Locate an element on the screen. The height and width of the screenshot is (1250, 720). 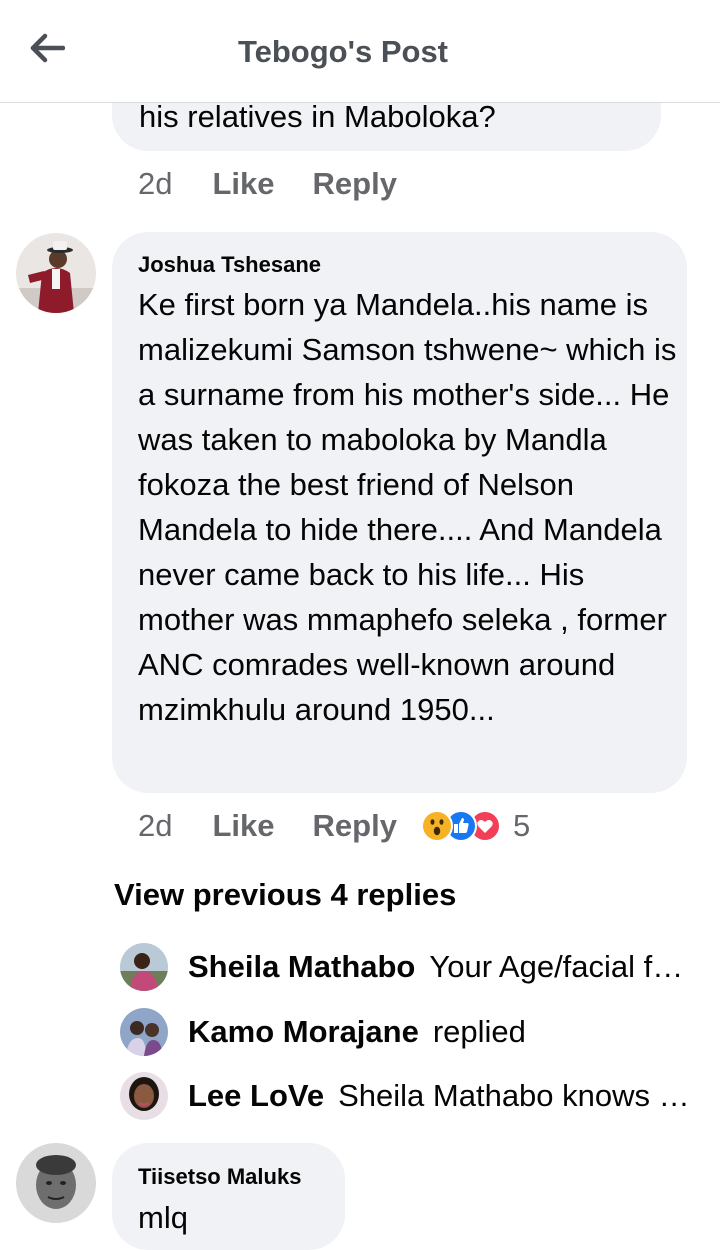
comment-author: Joshua Tshesane is located at coordinates (229, 265).